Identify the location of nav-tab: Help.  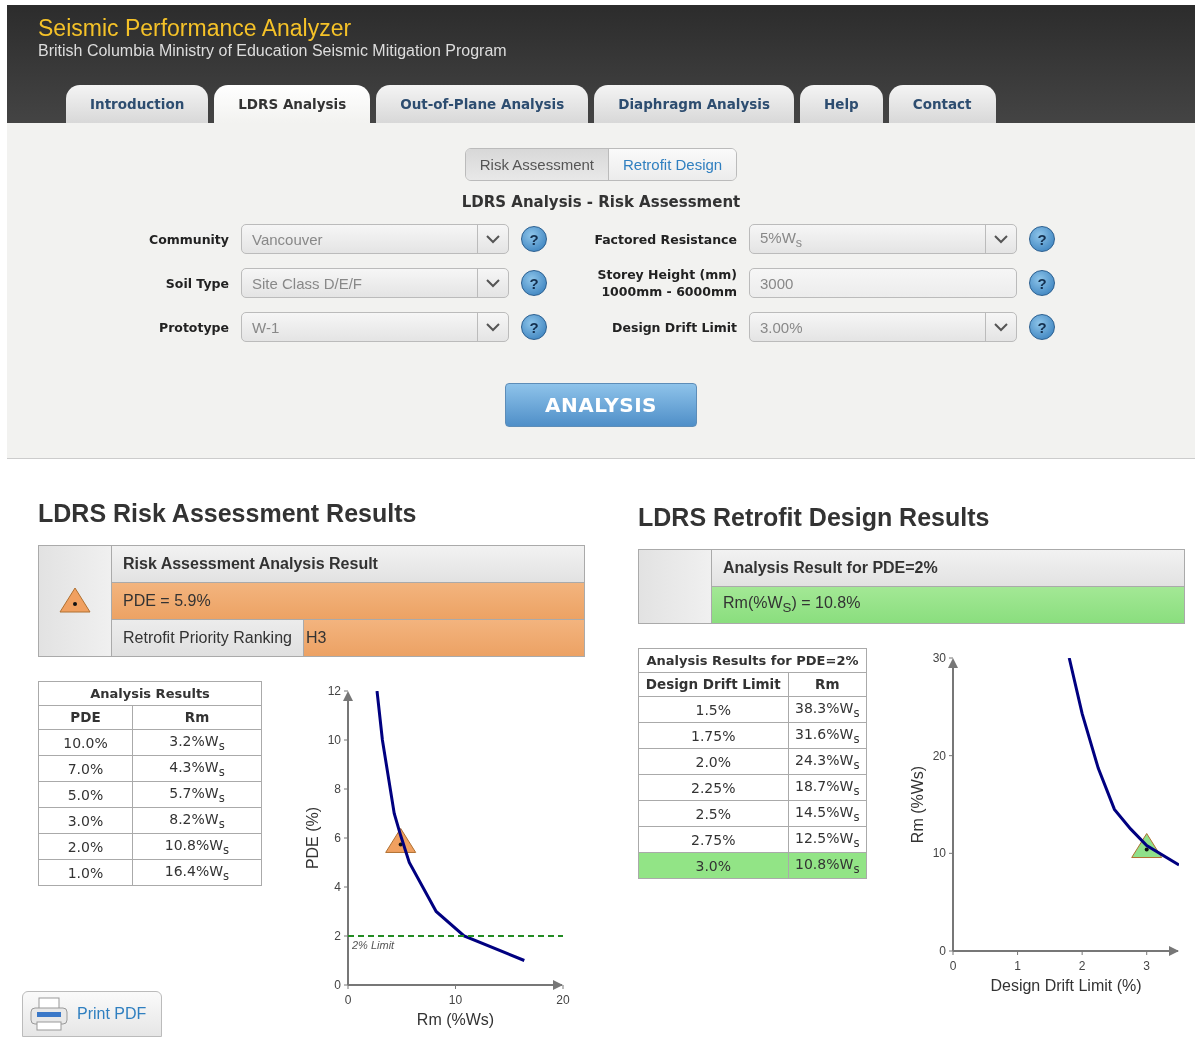
(841, 104).